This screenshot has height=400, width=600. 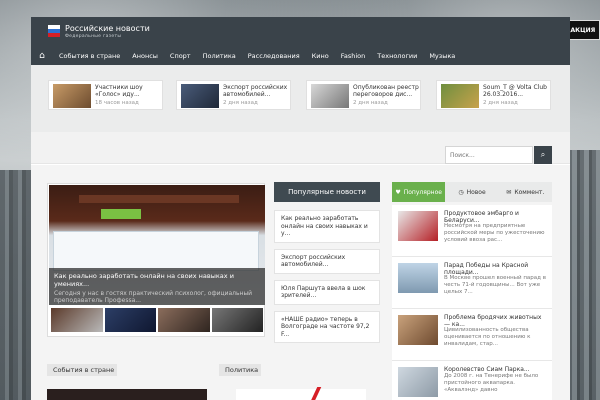 I want to click on nav-item-cinema: Кино, so click(x=320, y=56).